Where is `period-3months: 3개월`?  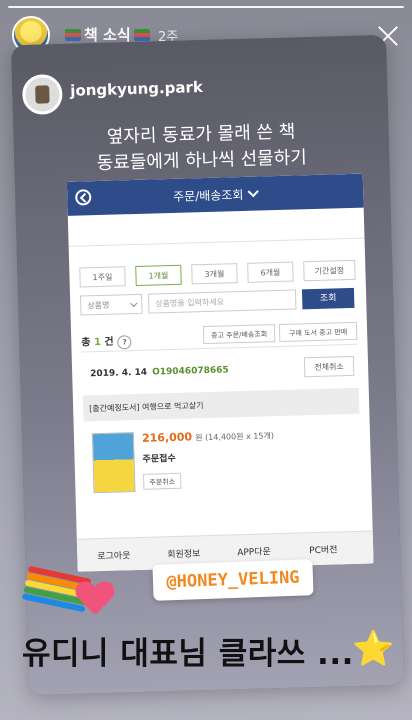
period-3months: 3개월 is located at coordinates (214, 274).